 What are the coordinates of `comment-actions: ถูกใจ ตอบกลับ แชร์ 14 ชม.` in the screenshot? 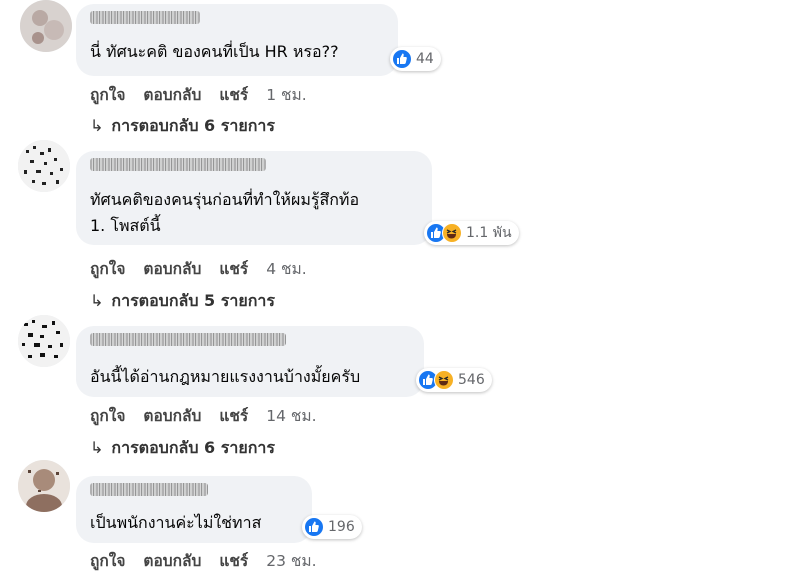 It's located at (212, 415).